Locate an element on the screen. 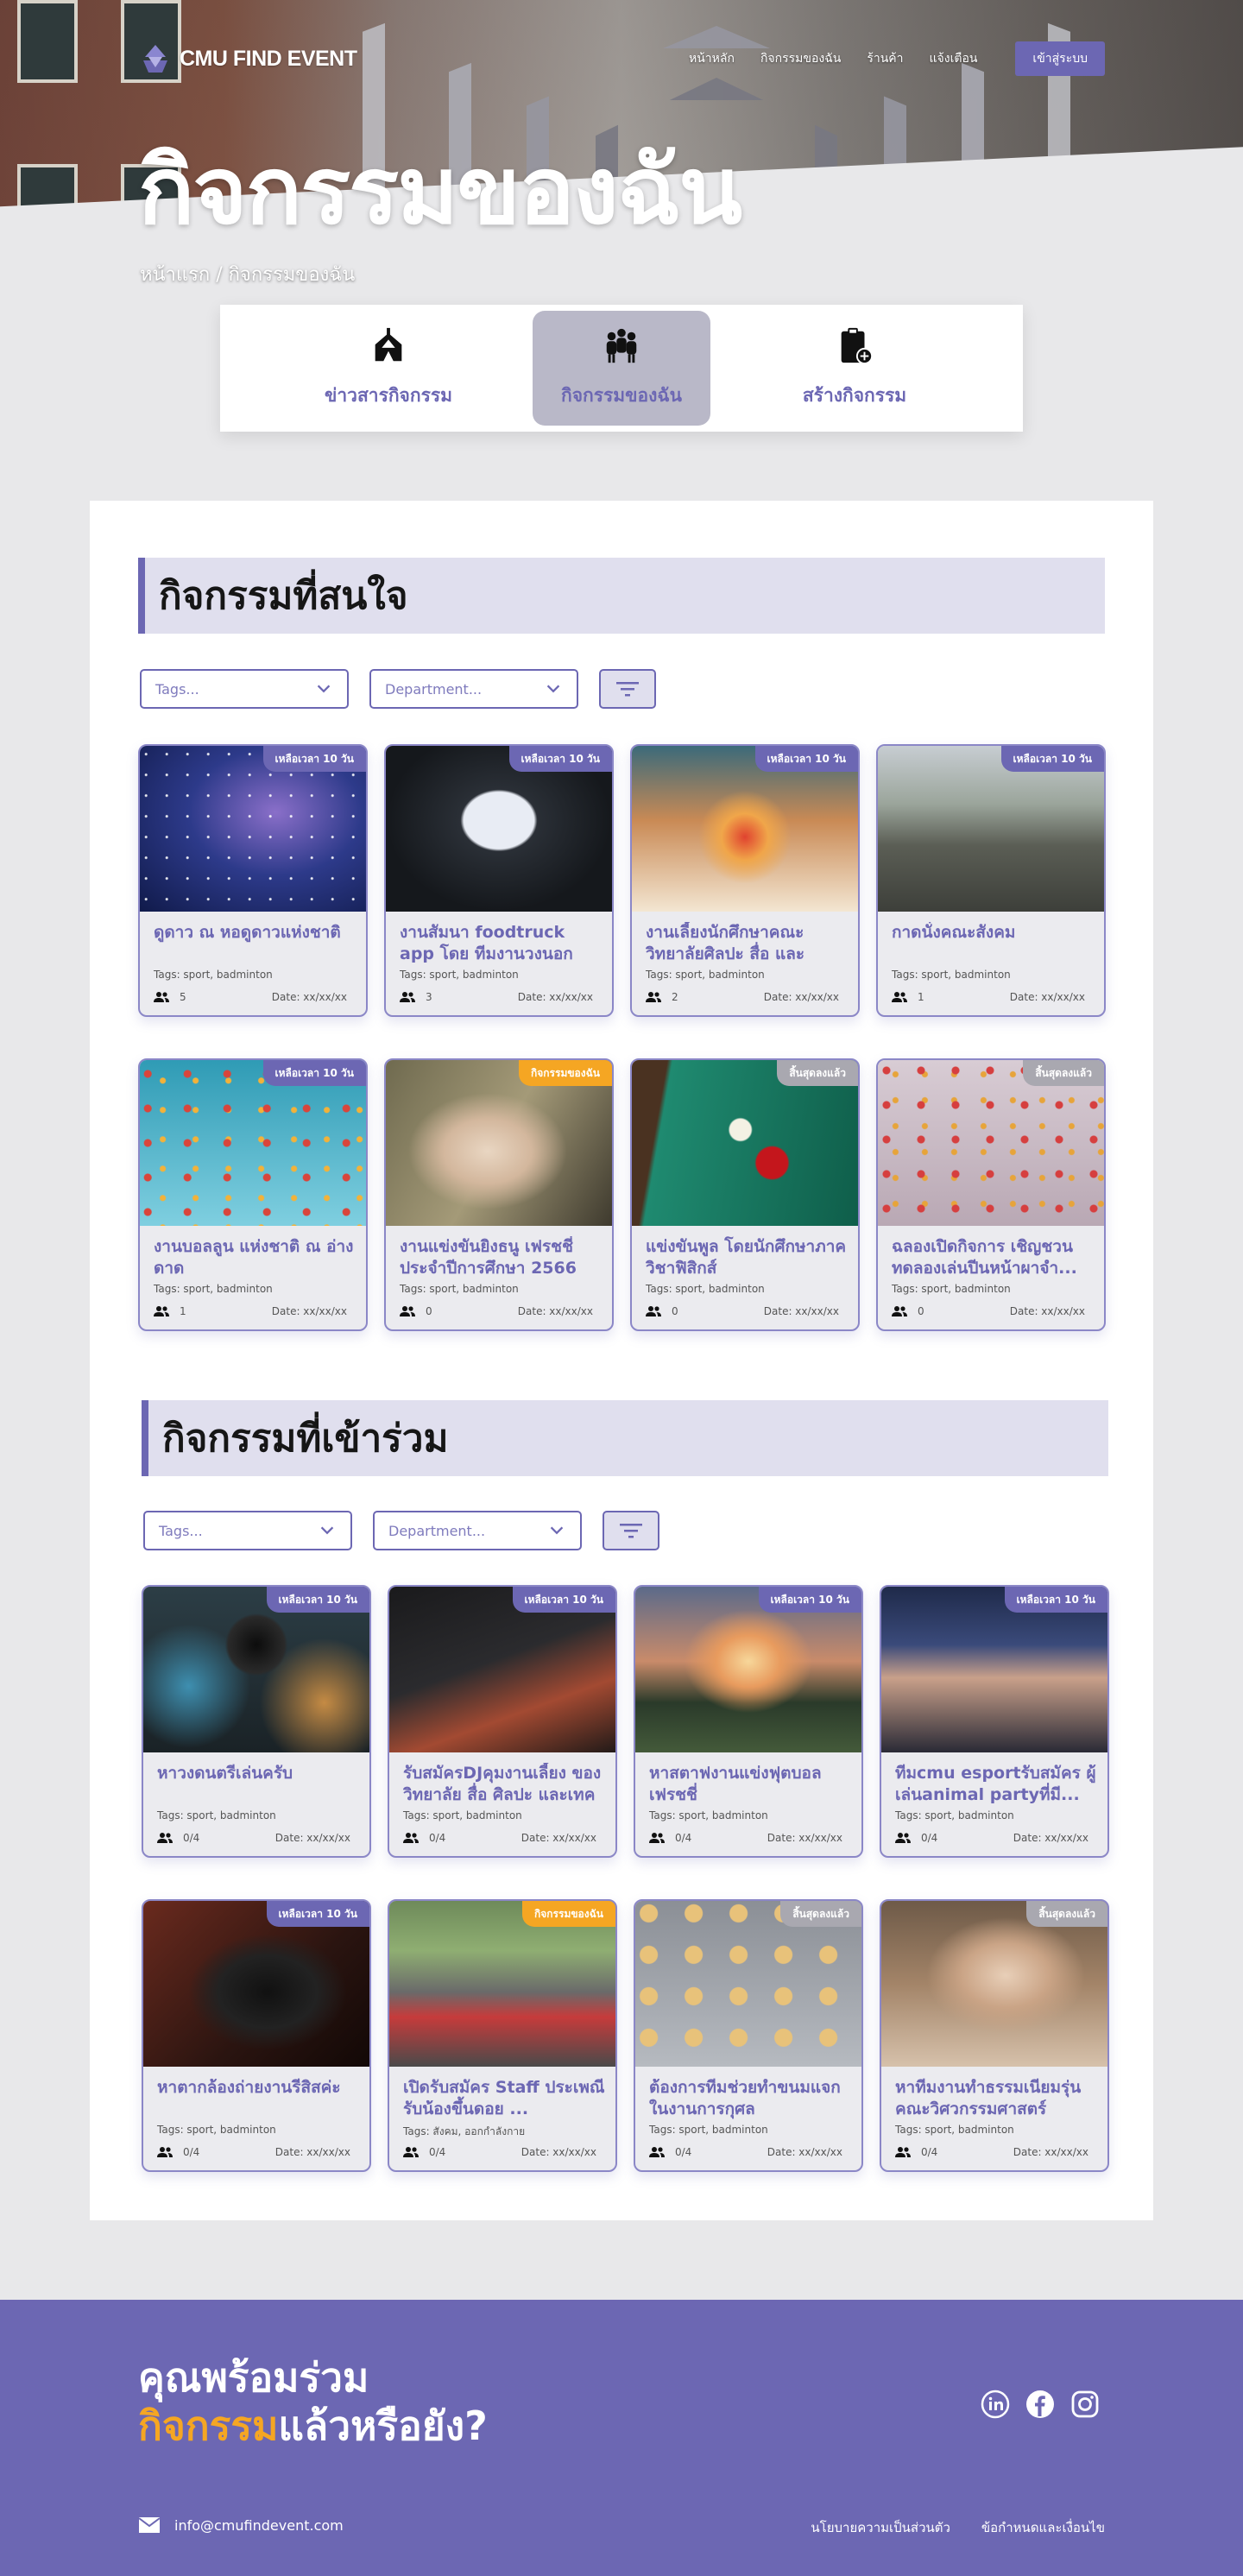  social-links is located at coordinates (1040, 2404).